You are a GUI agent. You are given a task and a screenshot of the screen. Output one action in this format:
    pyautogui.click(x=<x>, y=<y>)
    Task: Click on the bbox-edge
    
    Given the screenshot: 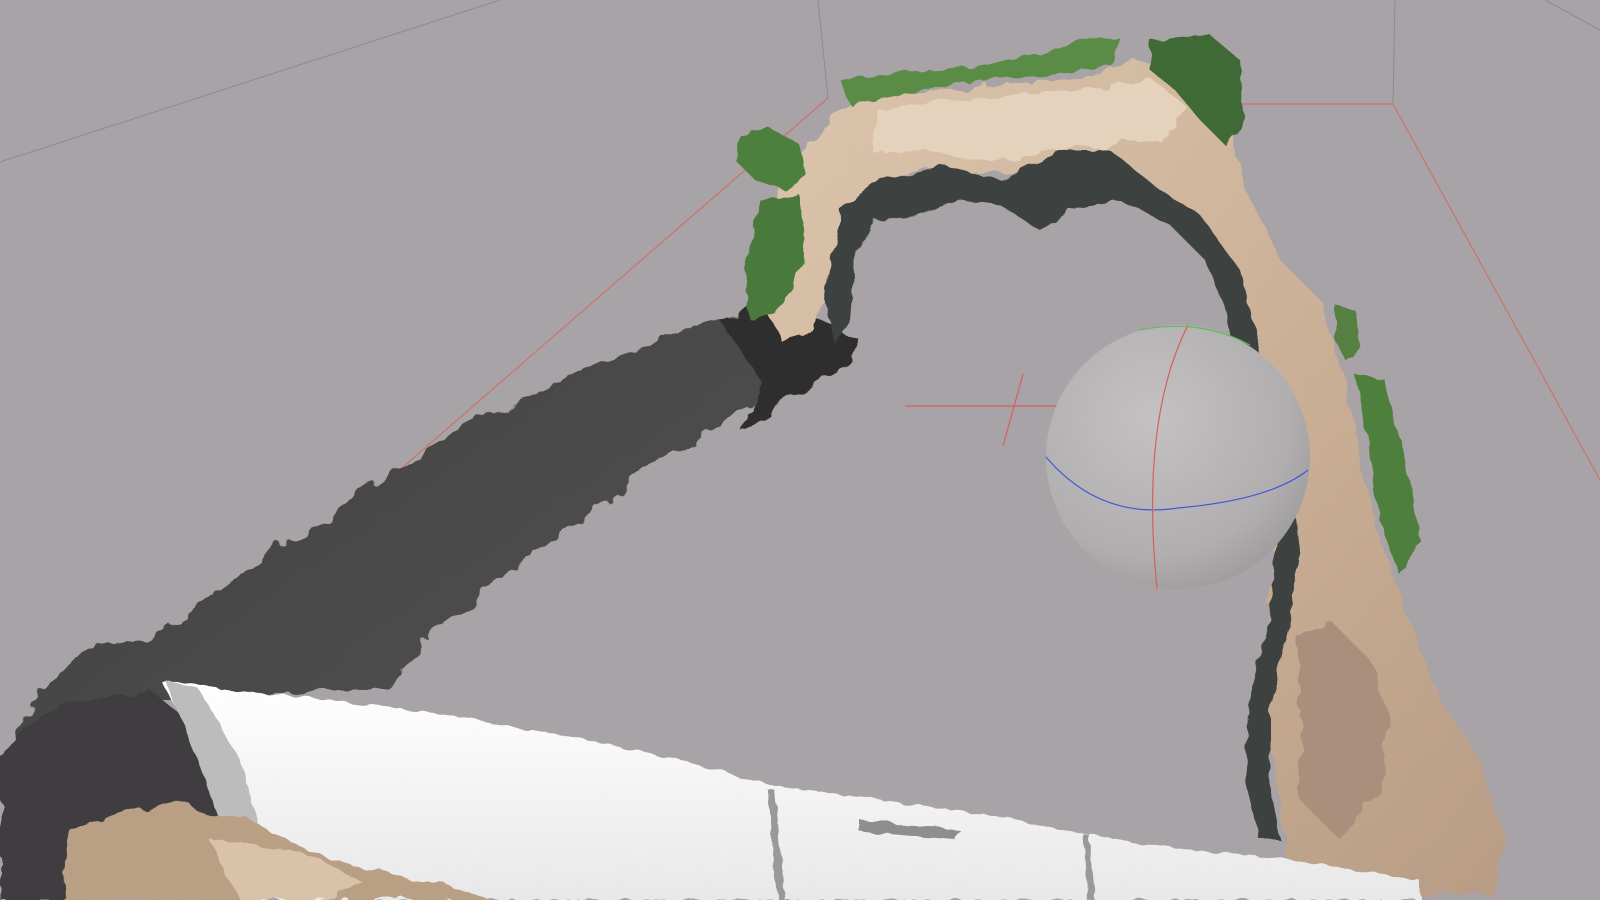 What is the action you would take?
    pyautogui.click(x=1496, y=292)
    